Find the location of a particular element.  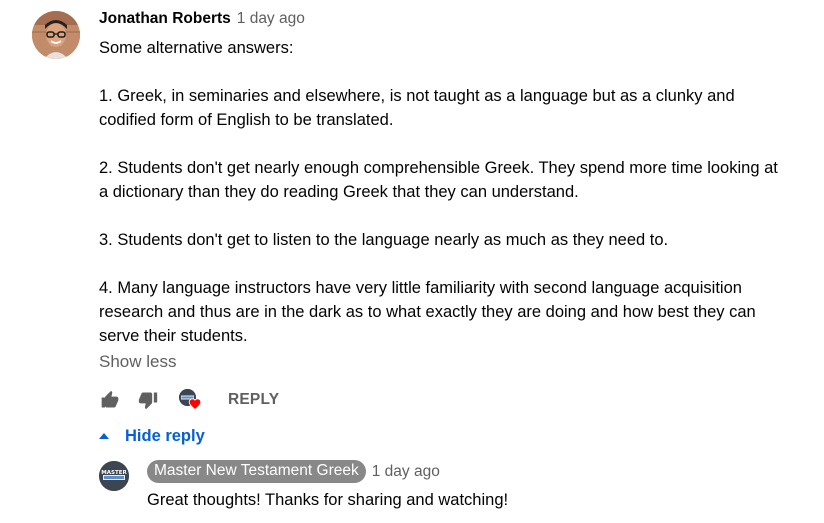

channel-logo-icon: MASTER is located at coordinates (114, 476).